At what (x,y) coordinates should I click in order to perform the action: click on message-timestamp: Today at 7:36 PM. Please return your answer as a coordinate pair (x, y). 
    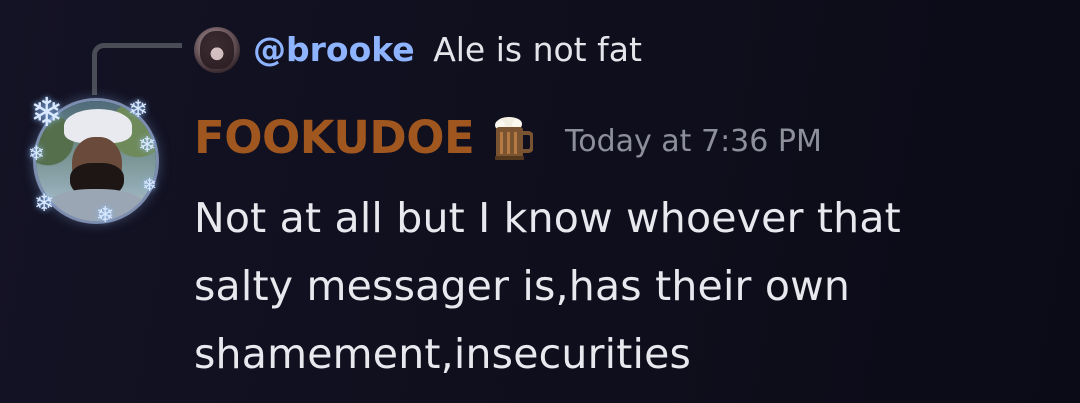
    Looking at the image, I should click on (693, 141).